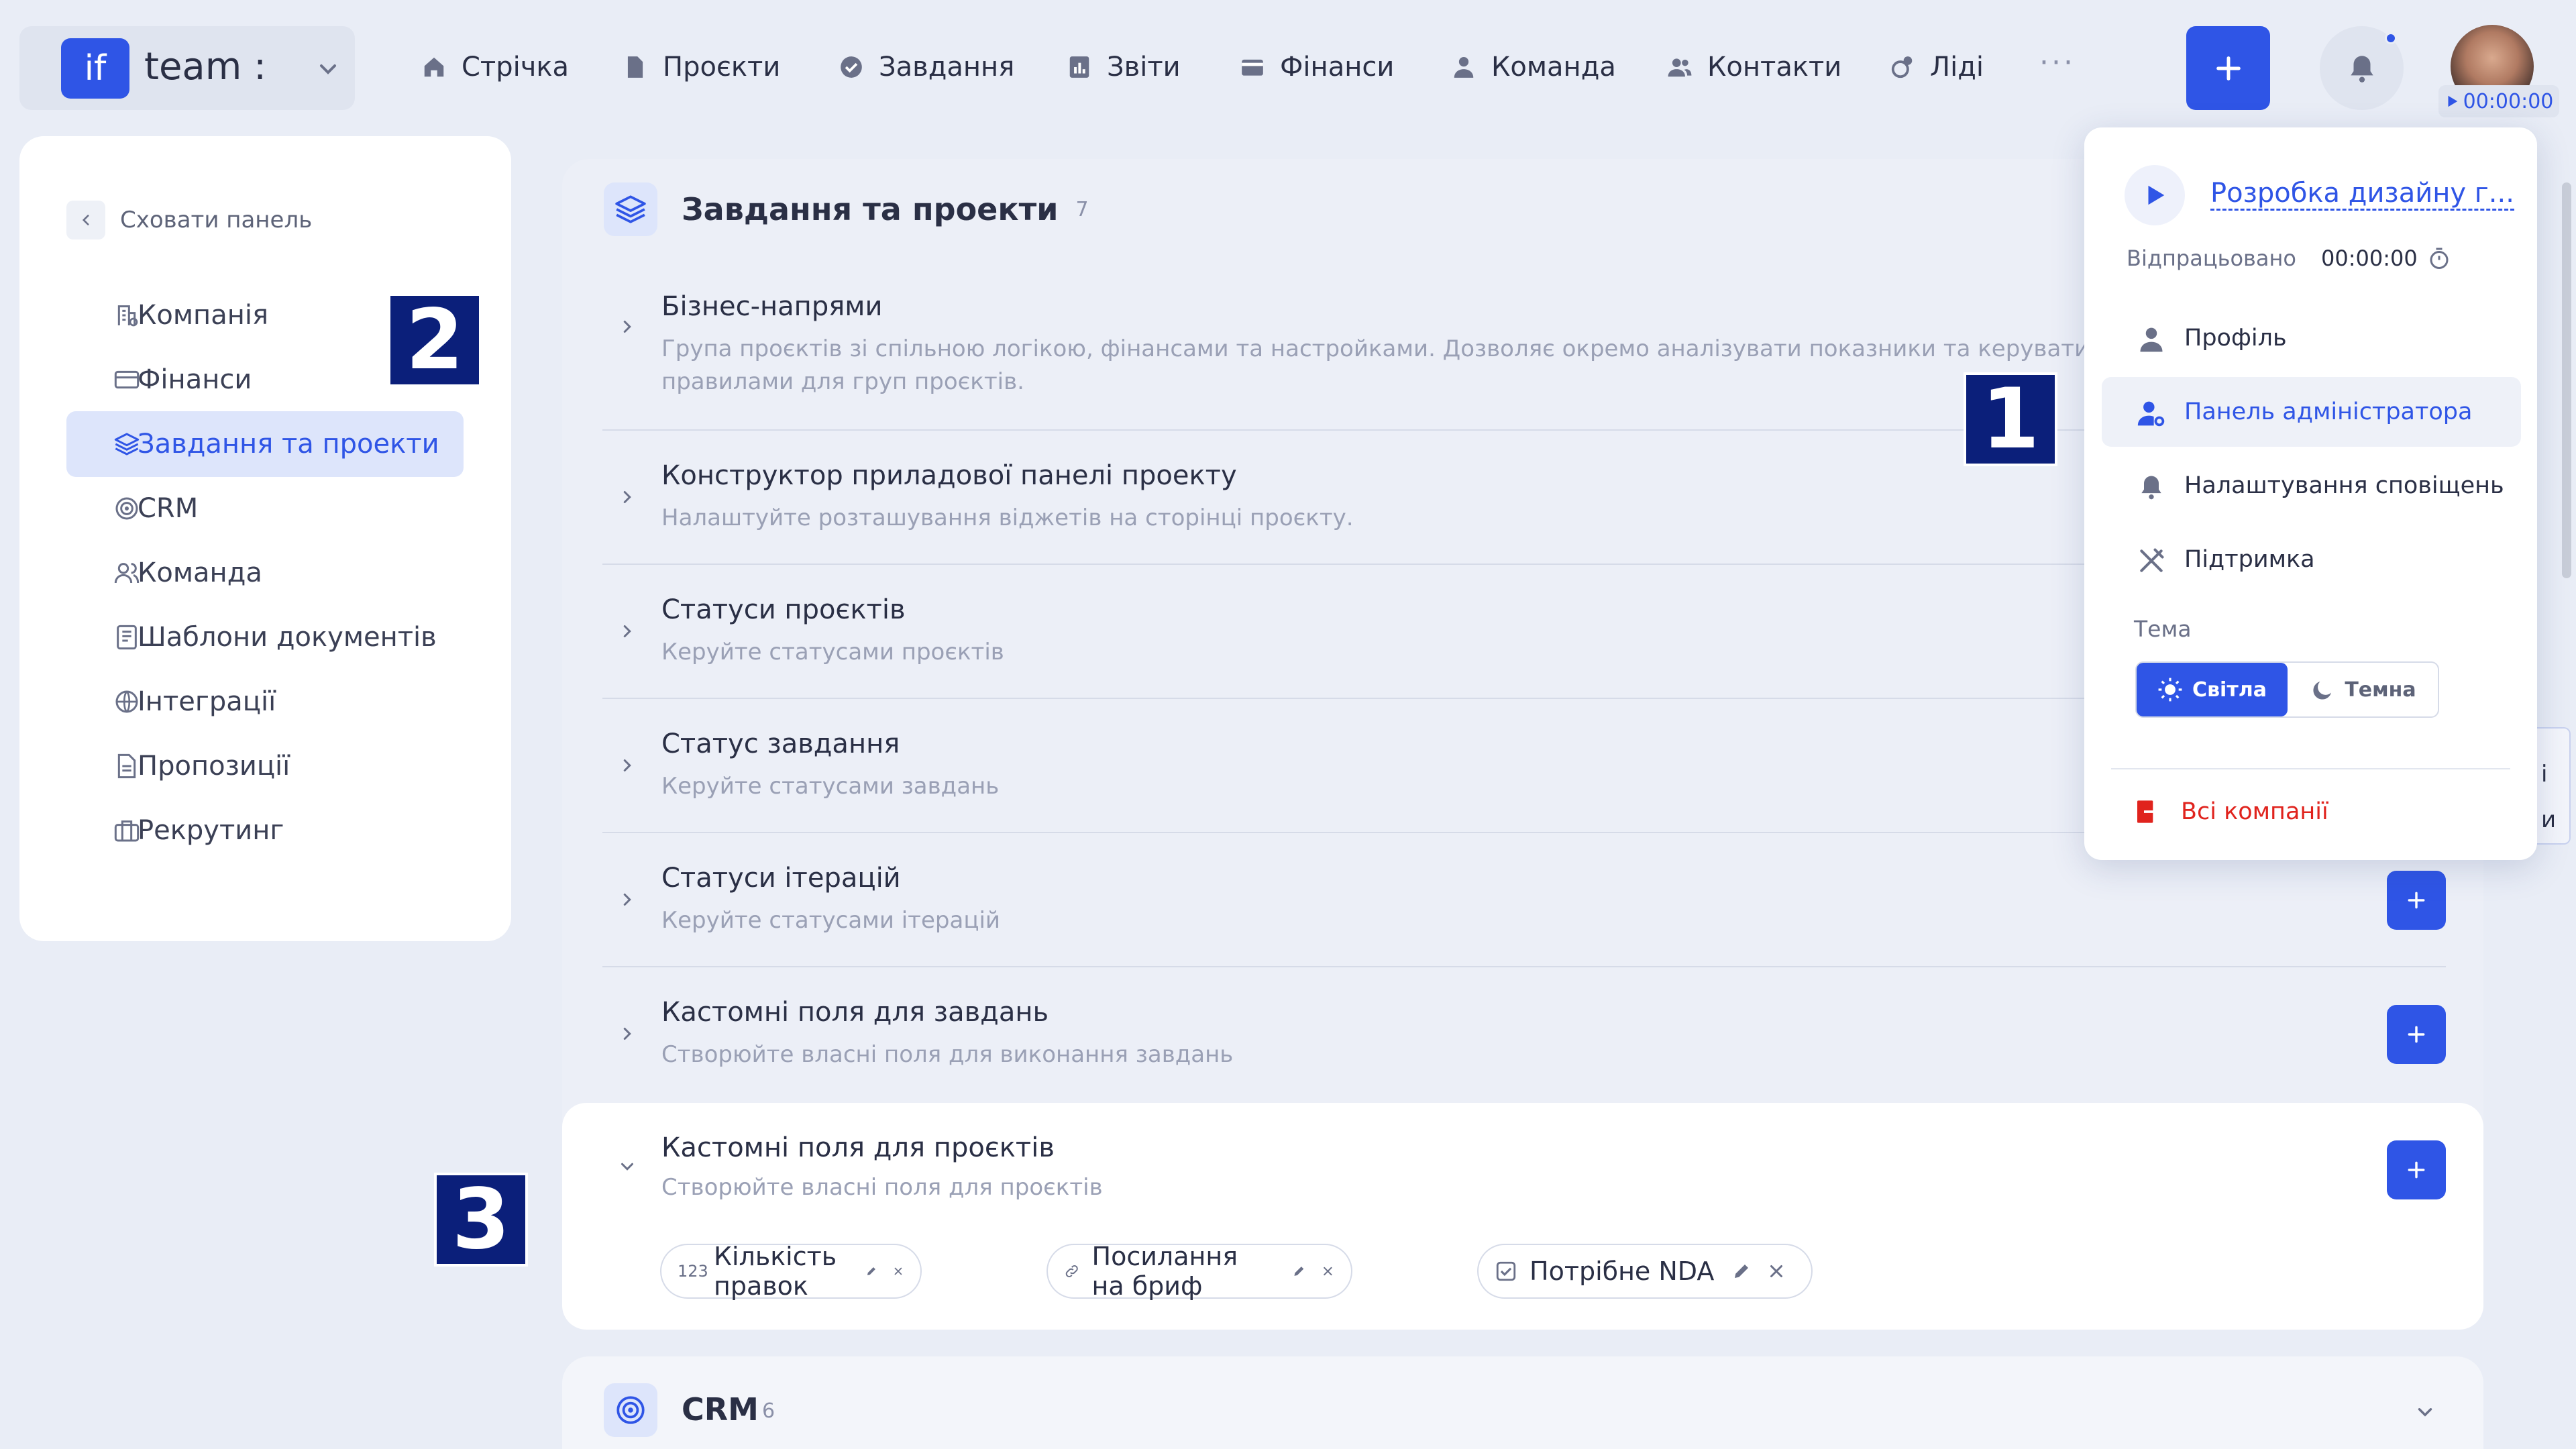  Describe the element at coordinates (2228, 68) in the screenshot. I see `create-button` at that location.